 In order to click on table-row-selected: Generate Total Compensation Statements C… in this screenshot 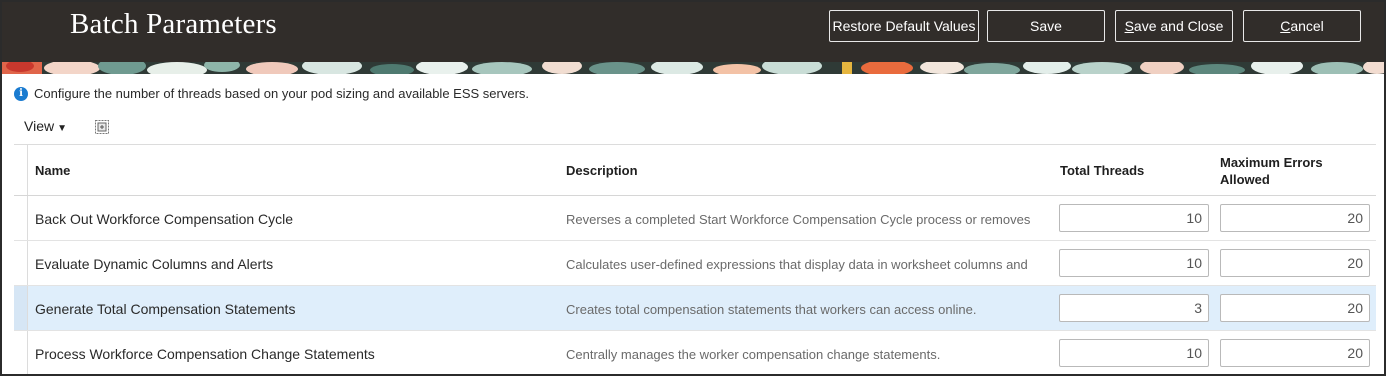, I will do `click(695, 308)`.